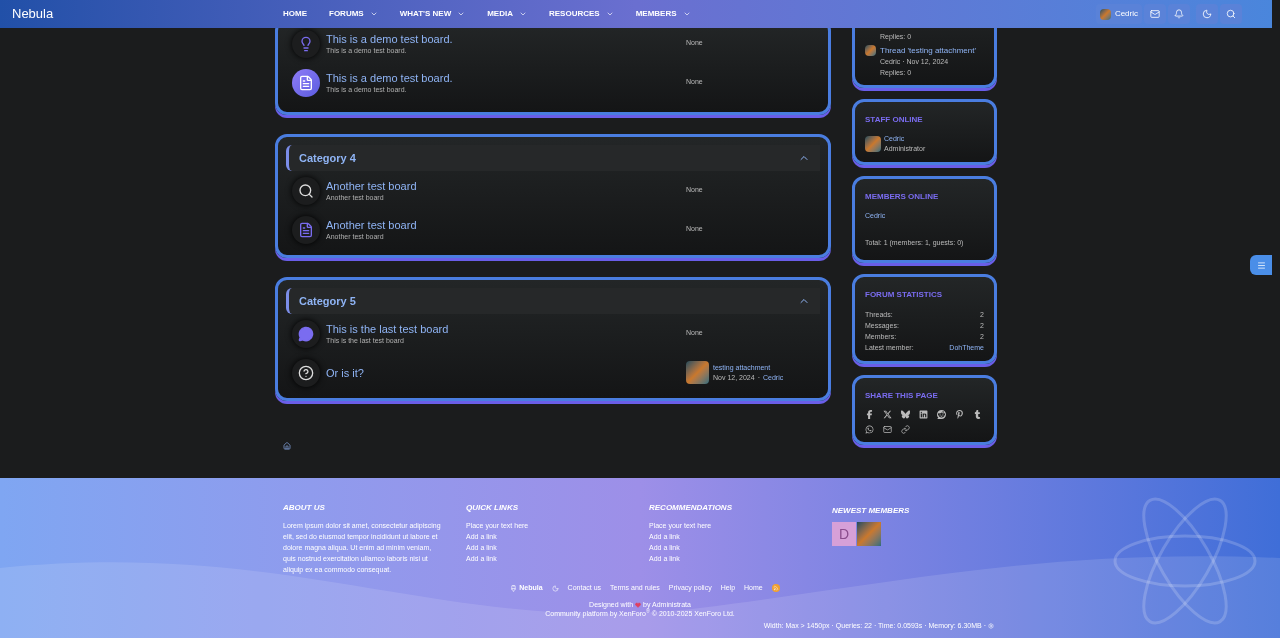 The height and width of the screenshot is (638, 1280). What do you see at coordinates (506, 372) in the screenshot?
I see `board-title: Or is it?` at bounding box center [506, 372].